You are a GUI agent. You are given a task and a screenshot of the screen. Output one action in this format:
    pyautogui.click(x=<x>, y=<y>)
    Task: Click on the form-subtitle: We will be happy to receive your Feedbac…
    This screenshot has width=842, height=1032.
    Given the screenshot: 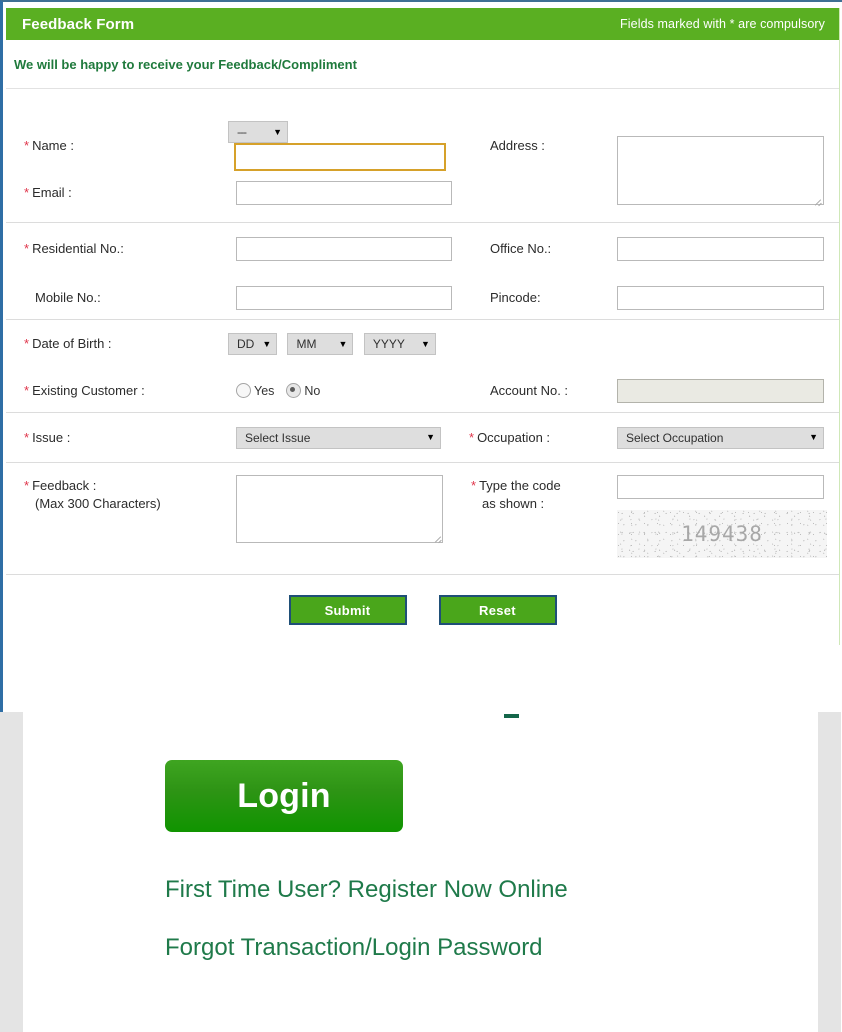 What is the action you would take?
    pyautogui.click(x=185, y=64)
    